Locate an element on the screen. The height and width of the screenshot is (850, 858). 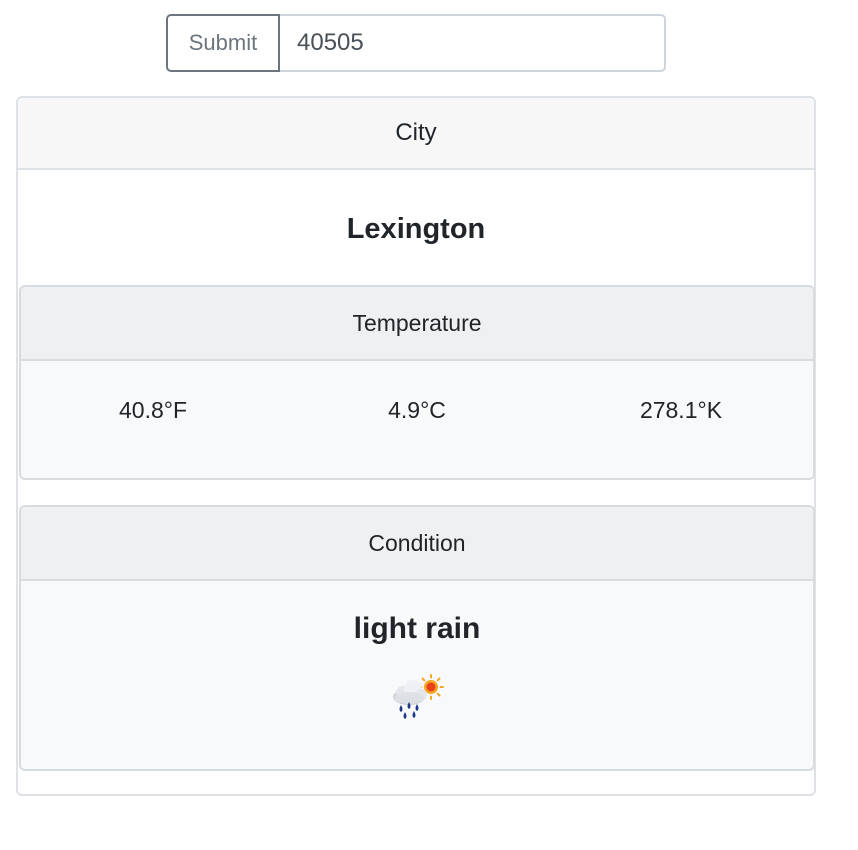
temp-celsius: 4.9°C is located at coordinates (417, 409).